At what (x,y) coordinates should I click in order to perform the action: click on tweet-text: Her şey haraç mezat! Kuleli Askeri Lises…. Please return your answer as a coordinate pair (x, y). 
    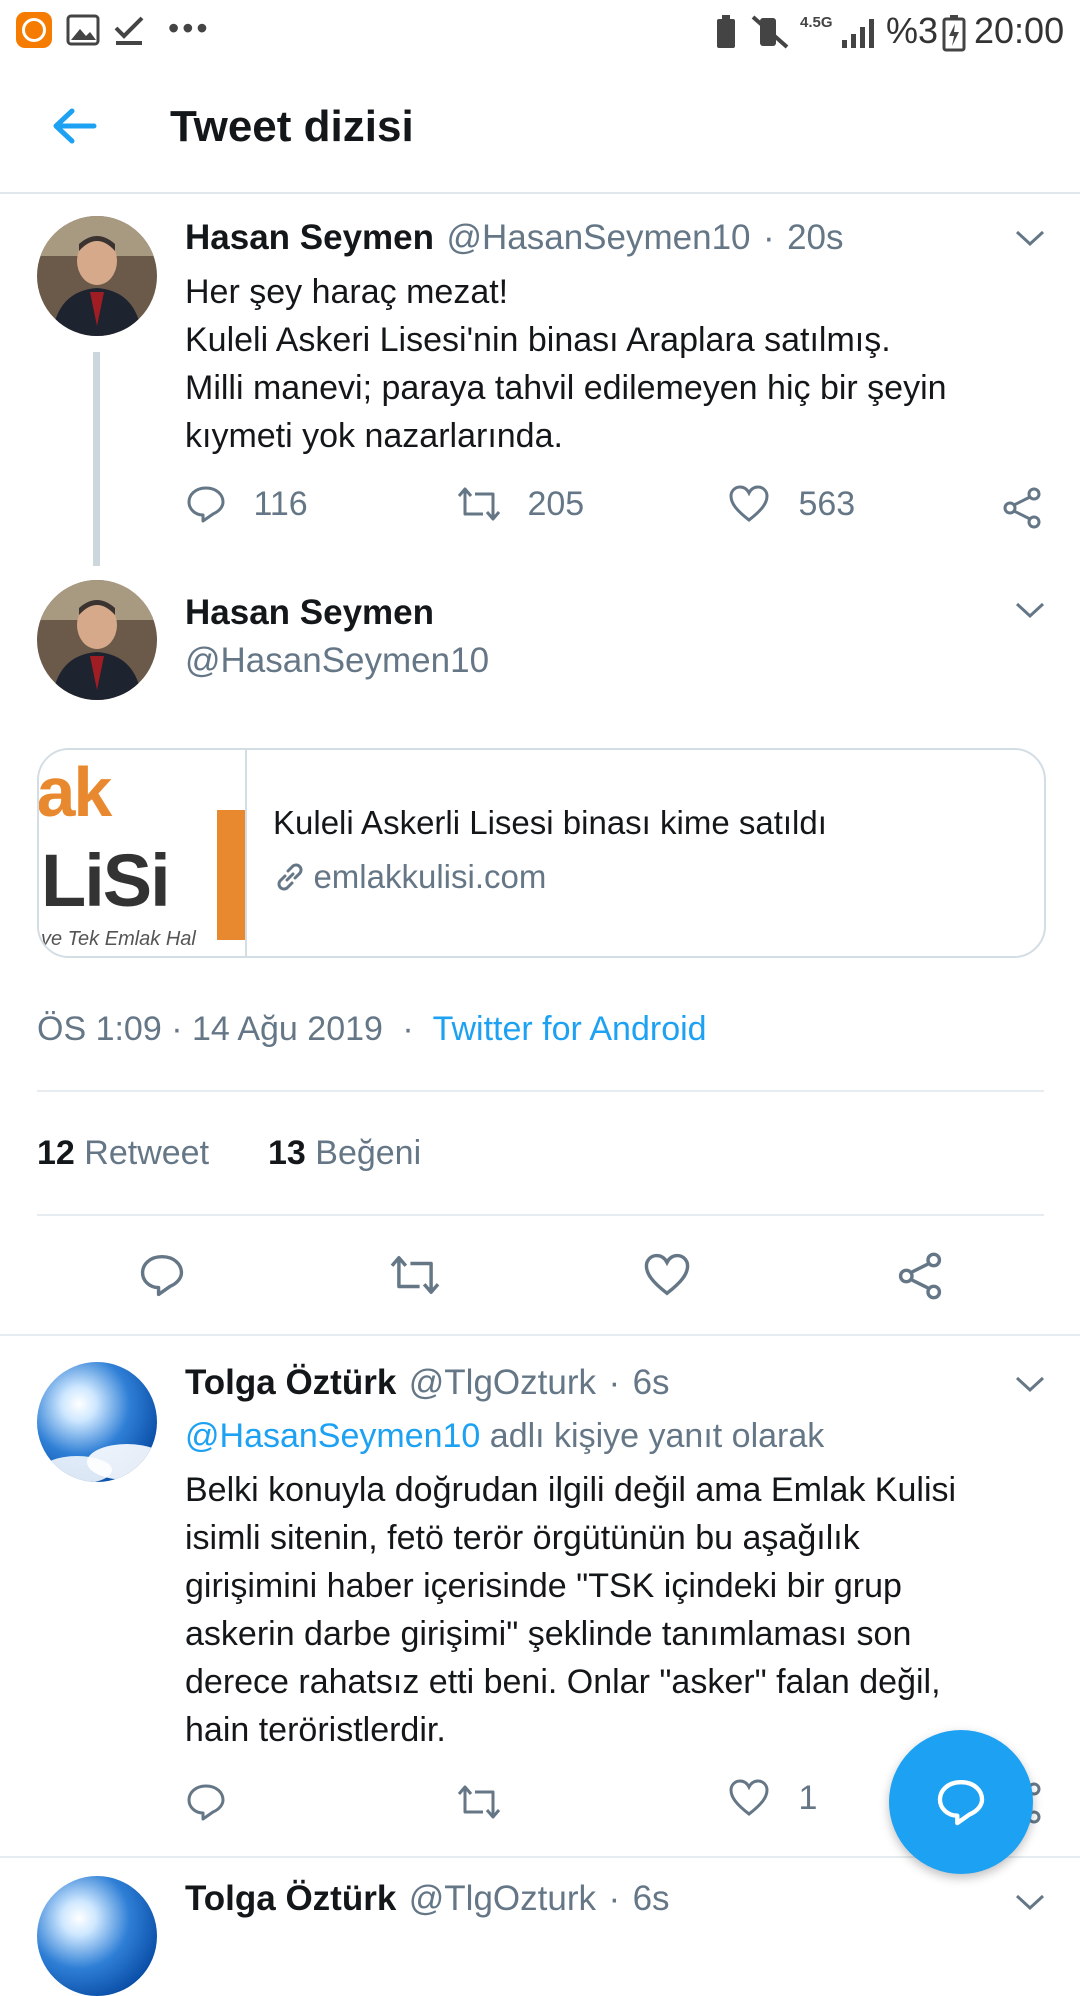
    Looking at the image, I should click on (615, 364).